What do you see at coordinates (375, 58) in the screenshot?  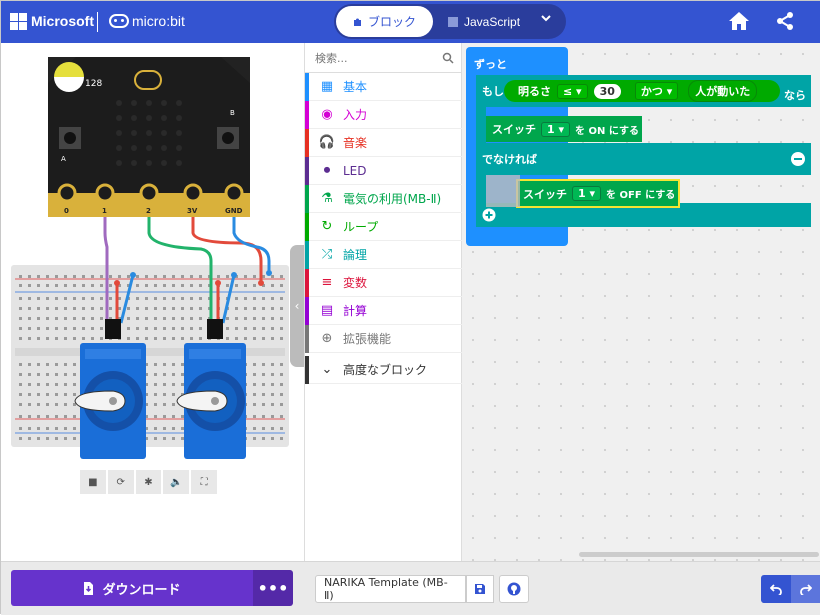 I see `search-input` at bounding box center [375, 58].